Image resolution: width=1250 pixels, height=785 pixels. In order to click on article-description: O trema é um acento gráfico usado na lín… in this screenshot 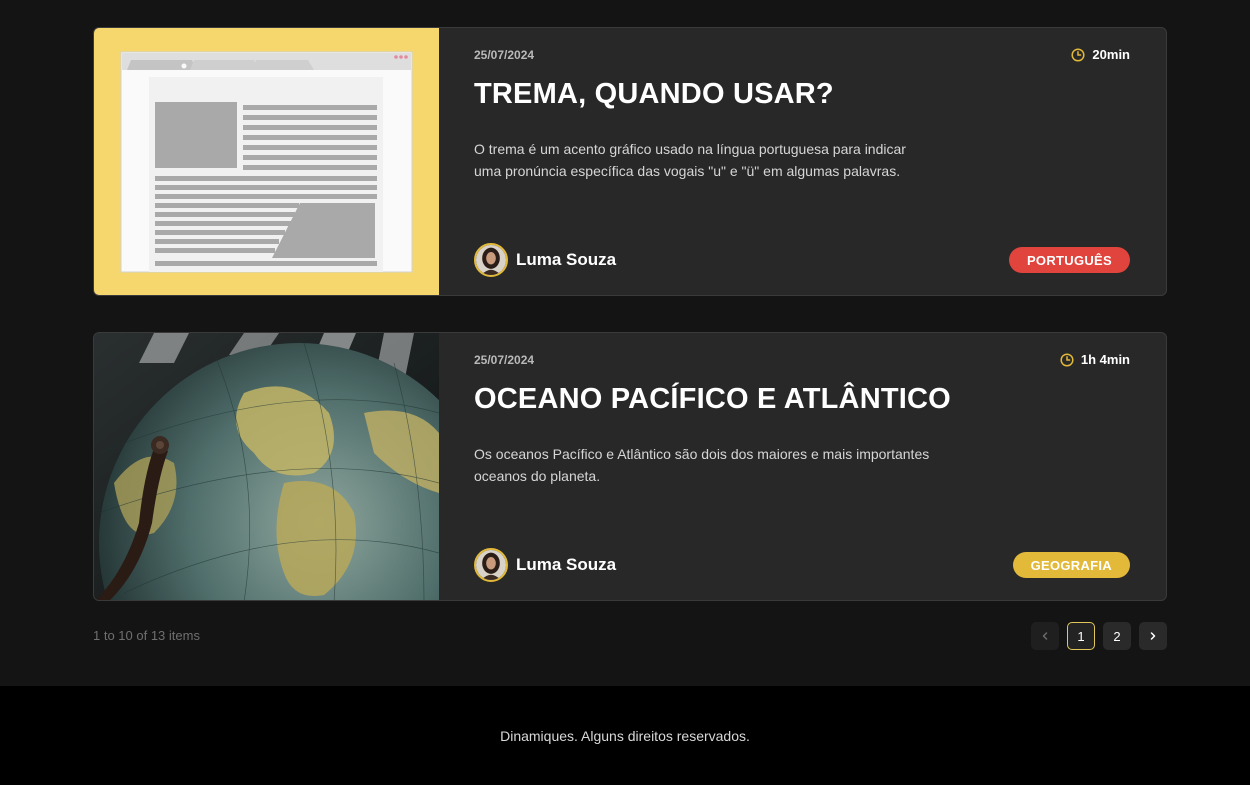, I will do `click(690, 160)`.